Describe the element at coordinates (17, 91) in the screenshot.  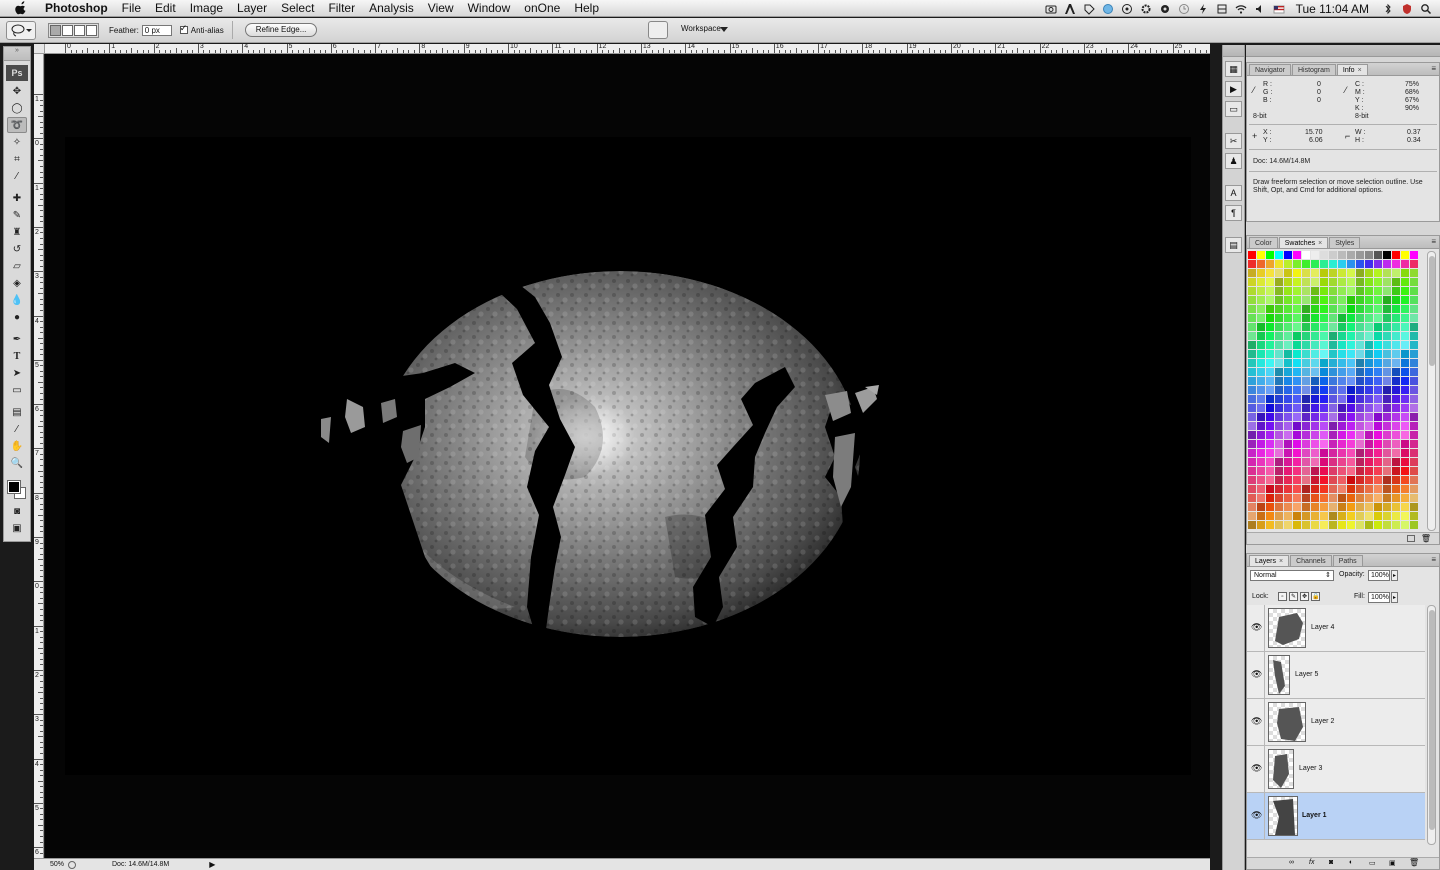
I see `move-tool-icon: ✥` at that location.